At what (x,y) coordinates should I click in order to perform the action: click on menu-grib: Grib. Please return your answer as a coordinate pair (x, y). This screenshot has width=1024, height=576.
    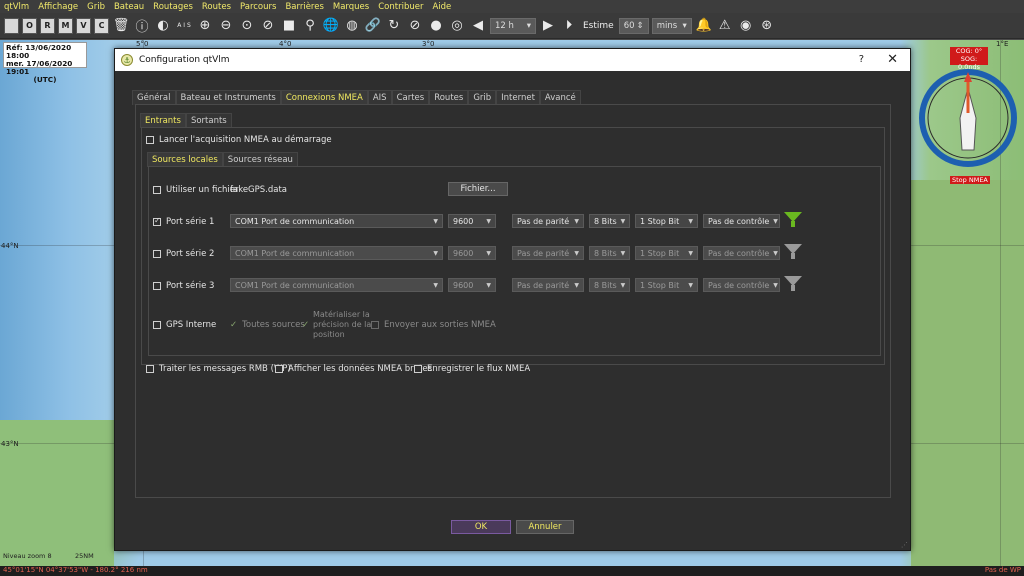
    Looking at the image, I should click on (96, 7).